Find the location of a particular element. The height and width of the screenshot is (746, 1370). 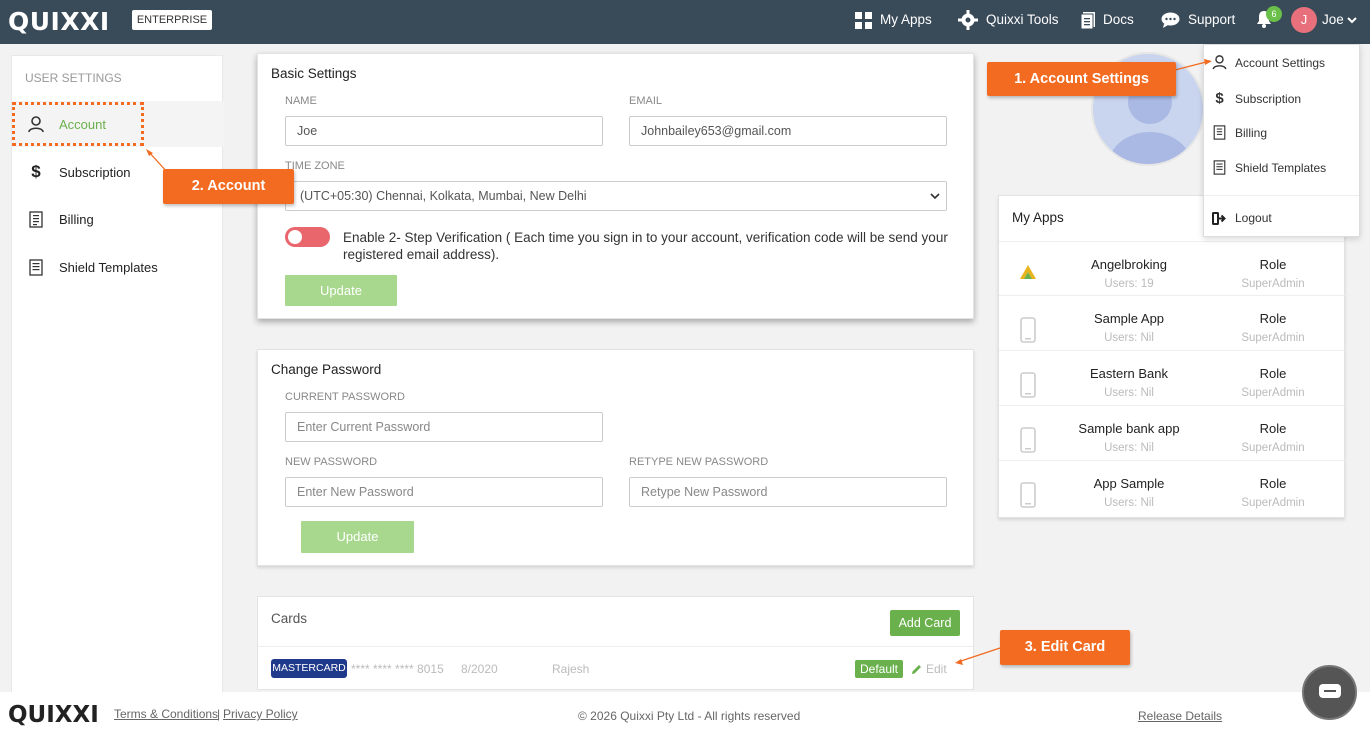

chat-widget-button is located at coordinates (1329, 692).